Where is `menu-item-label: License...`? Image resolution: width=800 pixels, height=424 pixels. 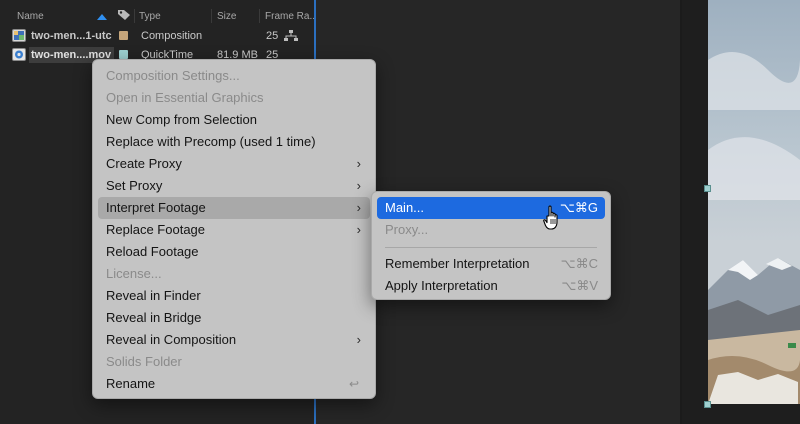
menu-item-label: License... is located at coordinates (134, 273).